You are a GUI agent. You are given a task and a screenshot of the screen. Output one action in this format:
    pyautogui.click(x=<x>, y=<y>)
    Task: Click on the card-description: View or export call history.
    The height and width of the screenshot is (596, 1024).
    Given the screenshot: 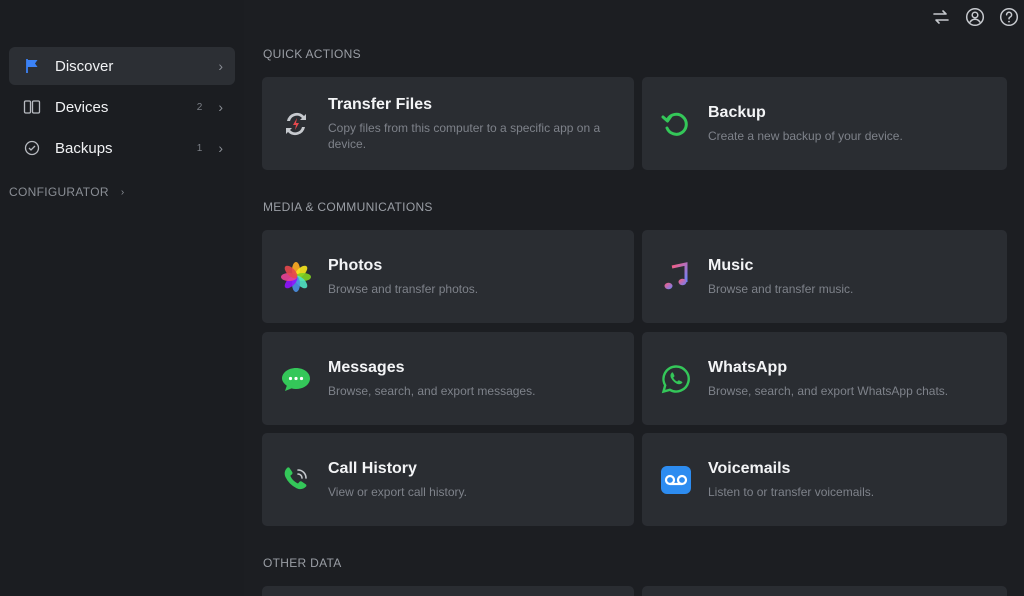 What is the action you would take?
    pyautogui.click(x=397, y=491)
    